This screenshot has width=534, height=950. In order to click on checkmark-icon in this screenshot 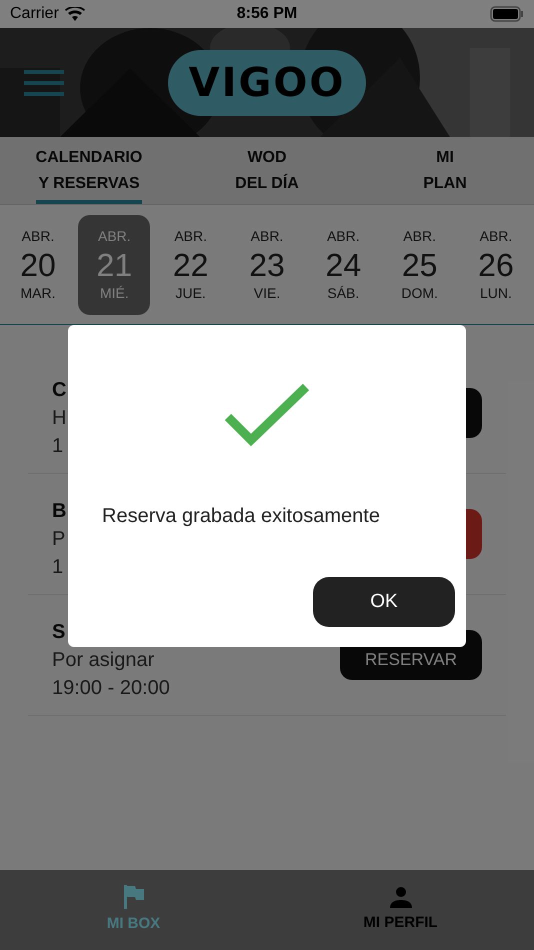, I will do `click(267, 416)`.